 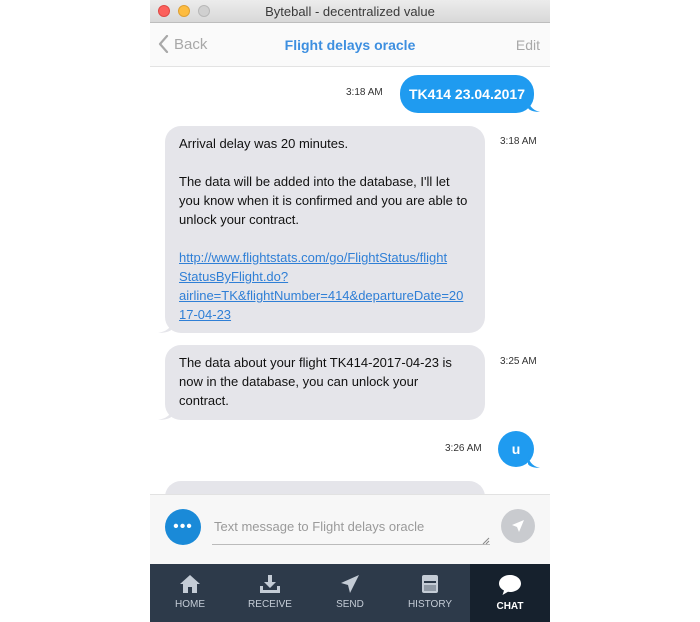 I want to click on window-title: Byteball - decentralized value, so click(x=350, y=11).